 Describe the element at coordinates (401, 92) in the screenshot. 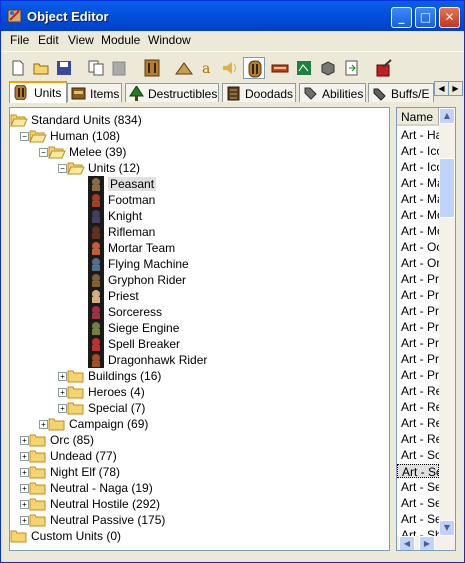

I see `tab-buffs: Buffs/E` at that location.